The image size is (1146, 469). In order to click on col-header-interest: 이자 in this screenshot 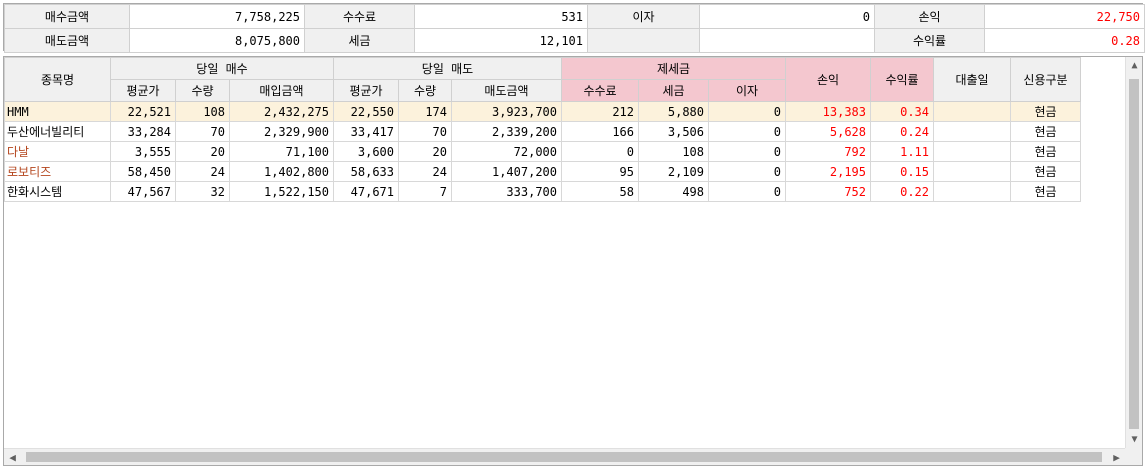, I will do `click(747, 90)`.